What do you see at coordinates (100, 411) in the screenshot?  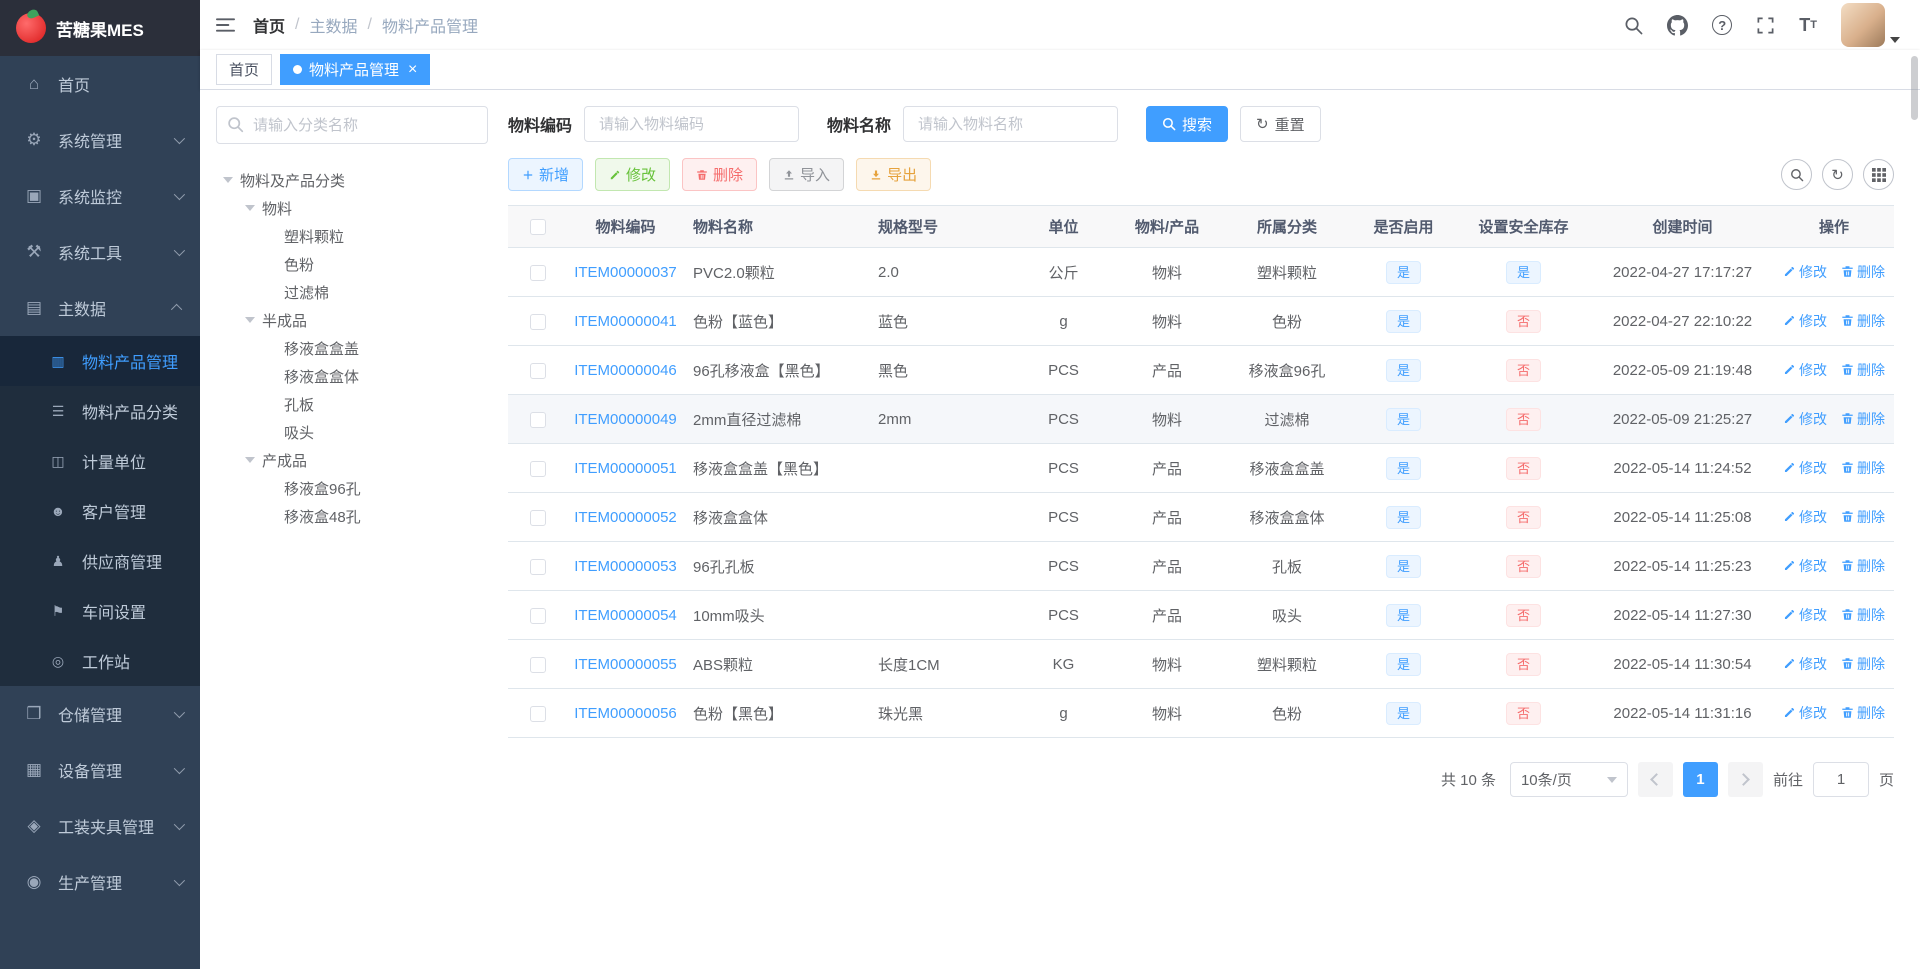 I see `sidebar-subitem: ☰ 物料产品分类` at bounding box center [100, 411].